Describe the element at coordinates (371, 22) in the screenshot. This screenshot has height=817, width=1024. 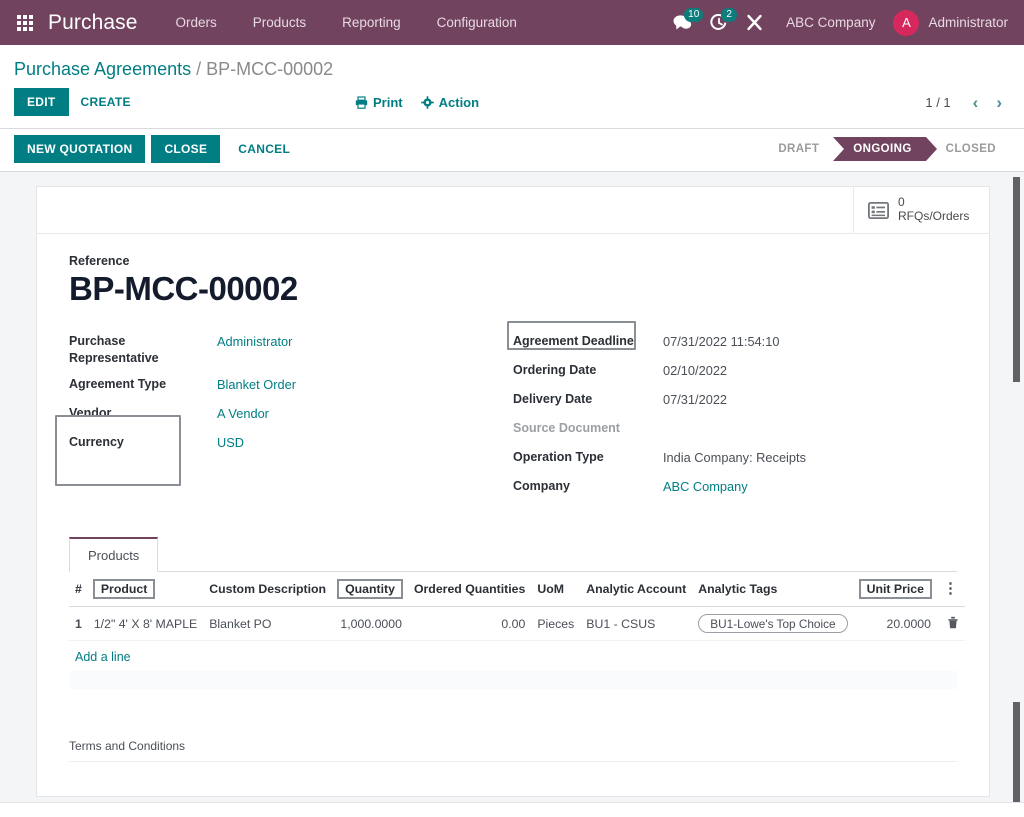
I see `menu-item-reporting: Reporting` at that location.